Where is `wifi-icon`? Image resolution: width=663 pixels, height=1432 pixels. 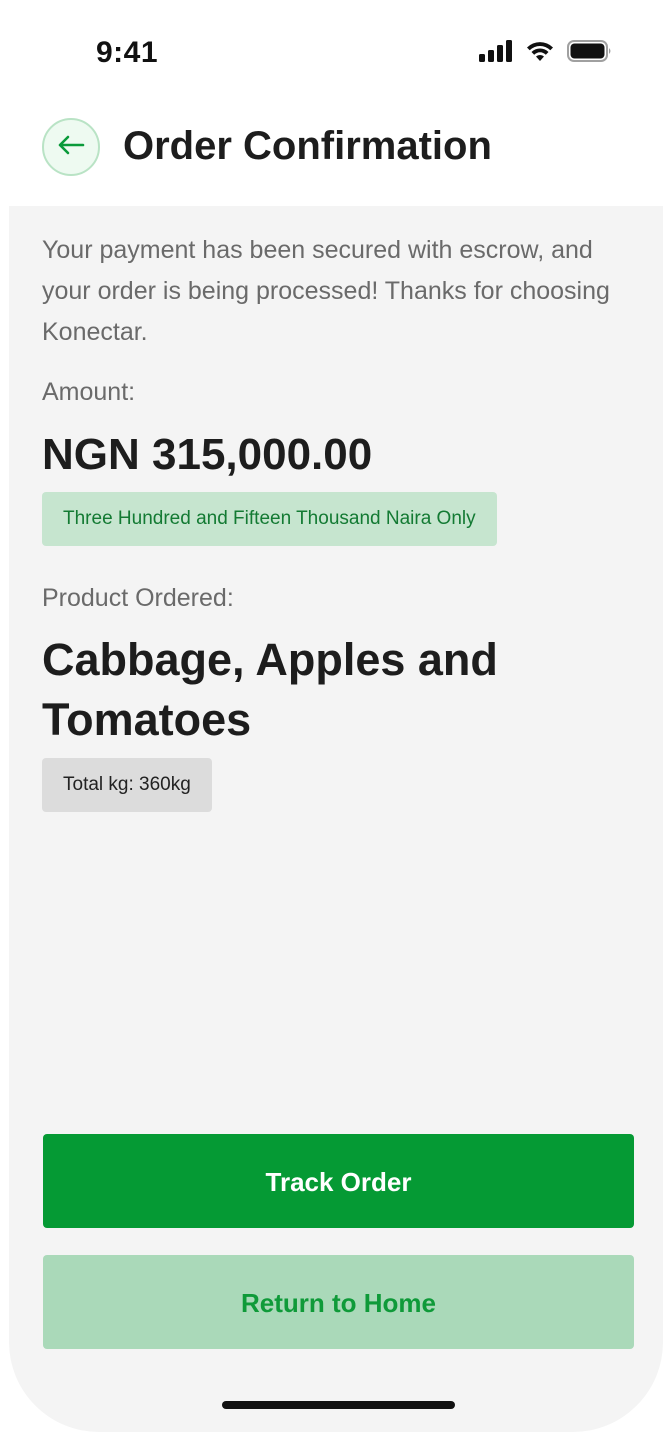
wifi-icon is located at coordinates (540, 53).